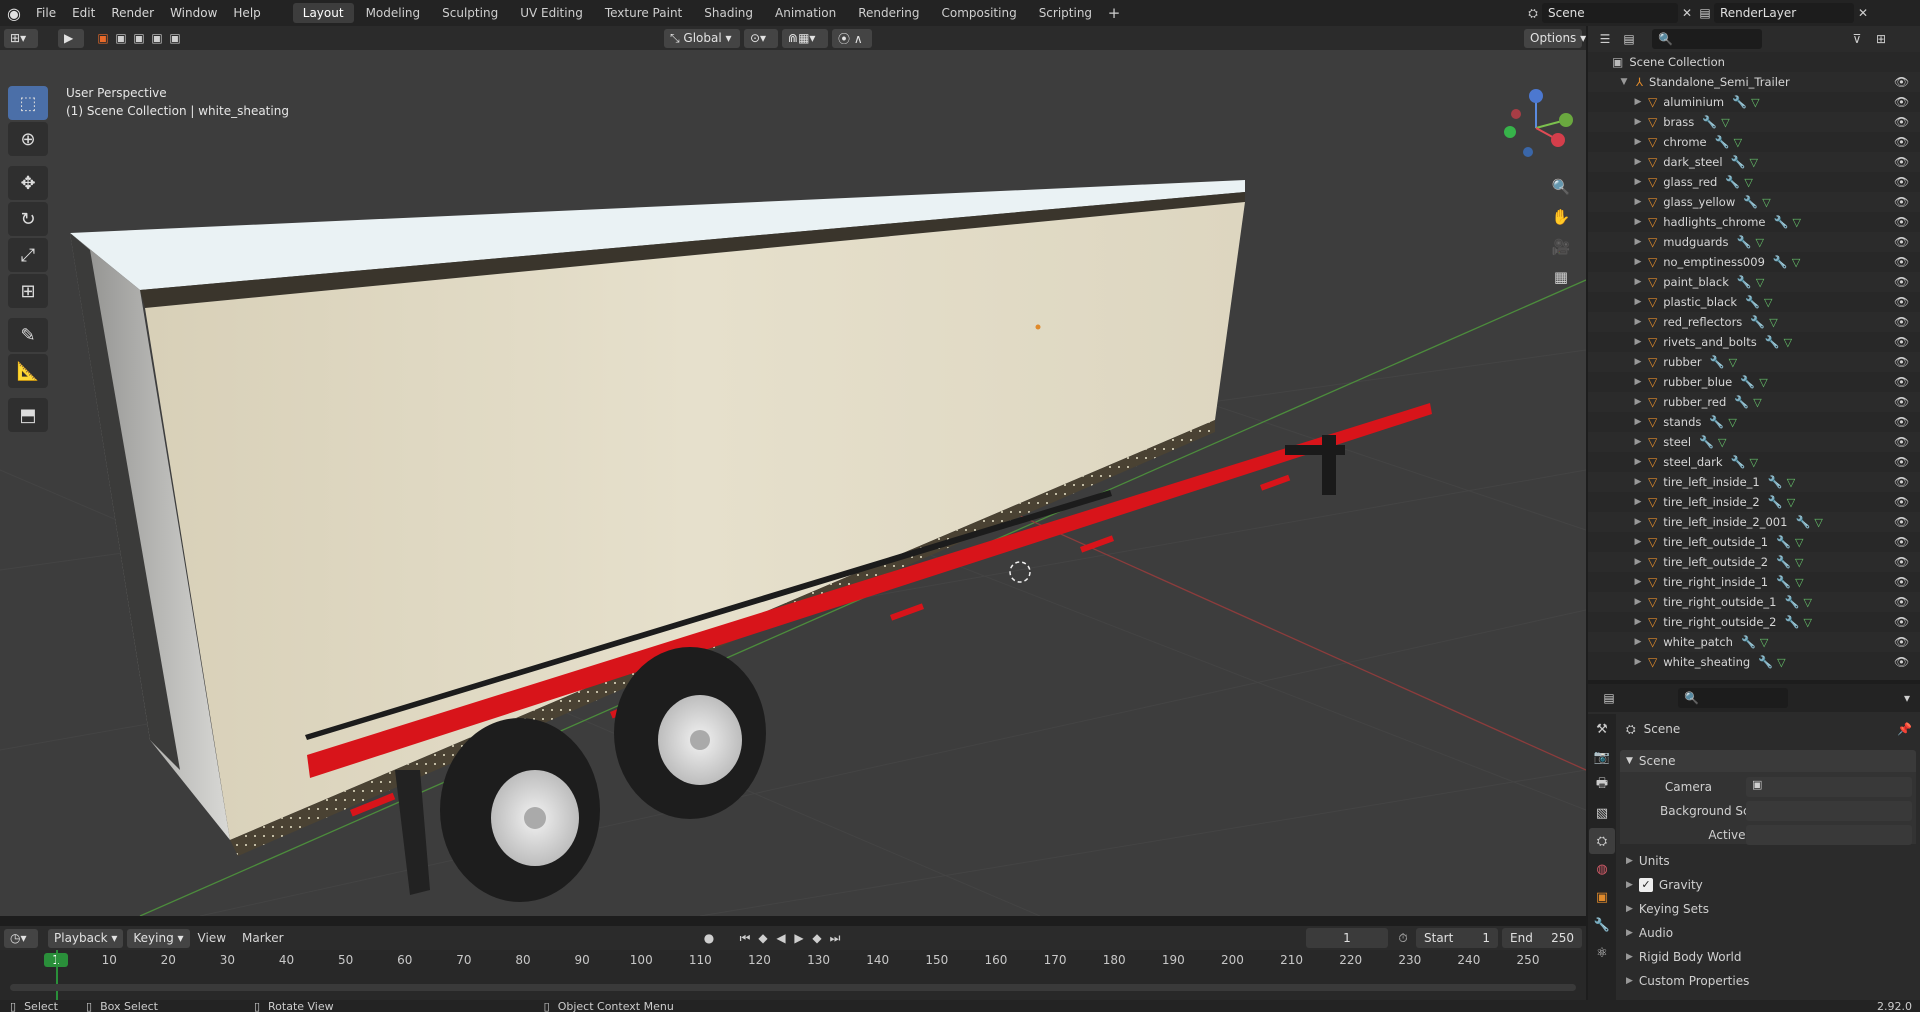  I want to click on scene-panel-header: ▼ Scene, so click(1768, 761).